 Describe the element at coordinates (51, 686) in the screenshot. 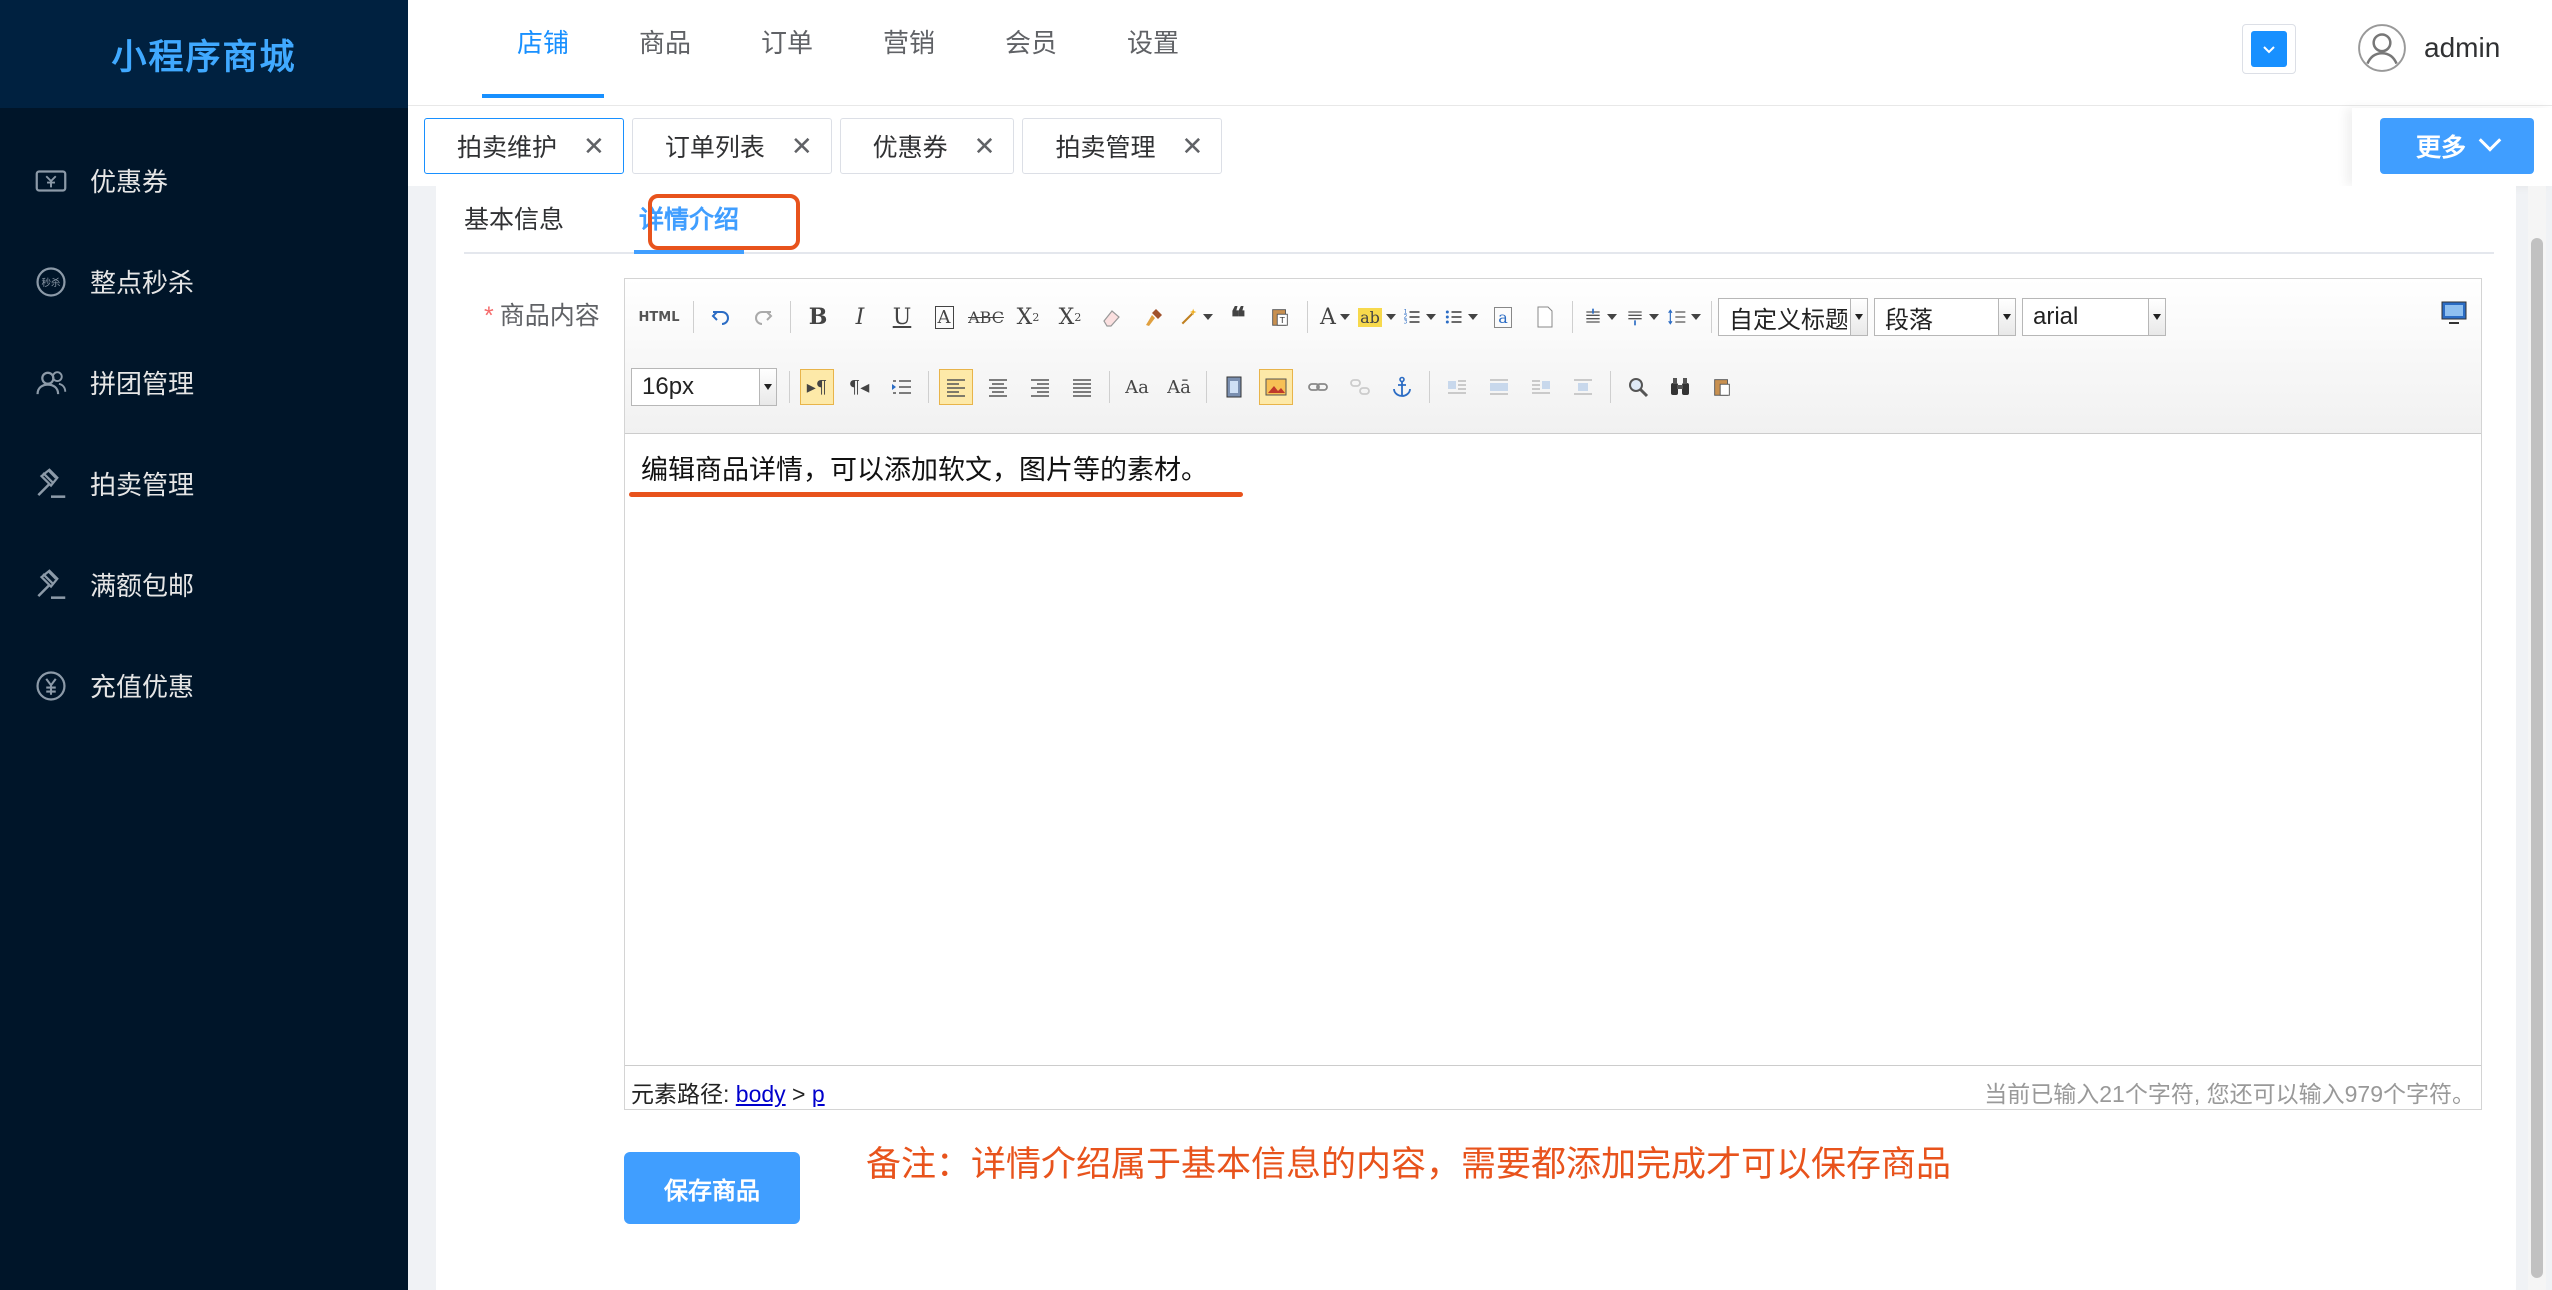

I see `yen-icon` at that location.